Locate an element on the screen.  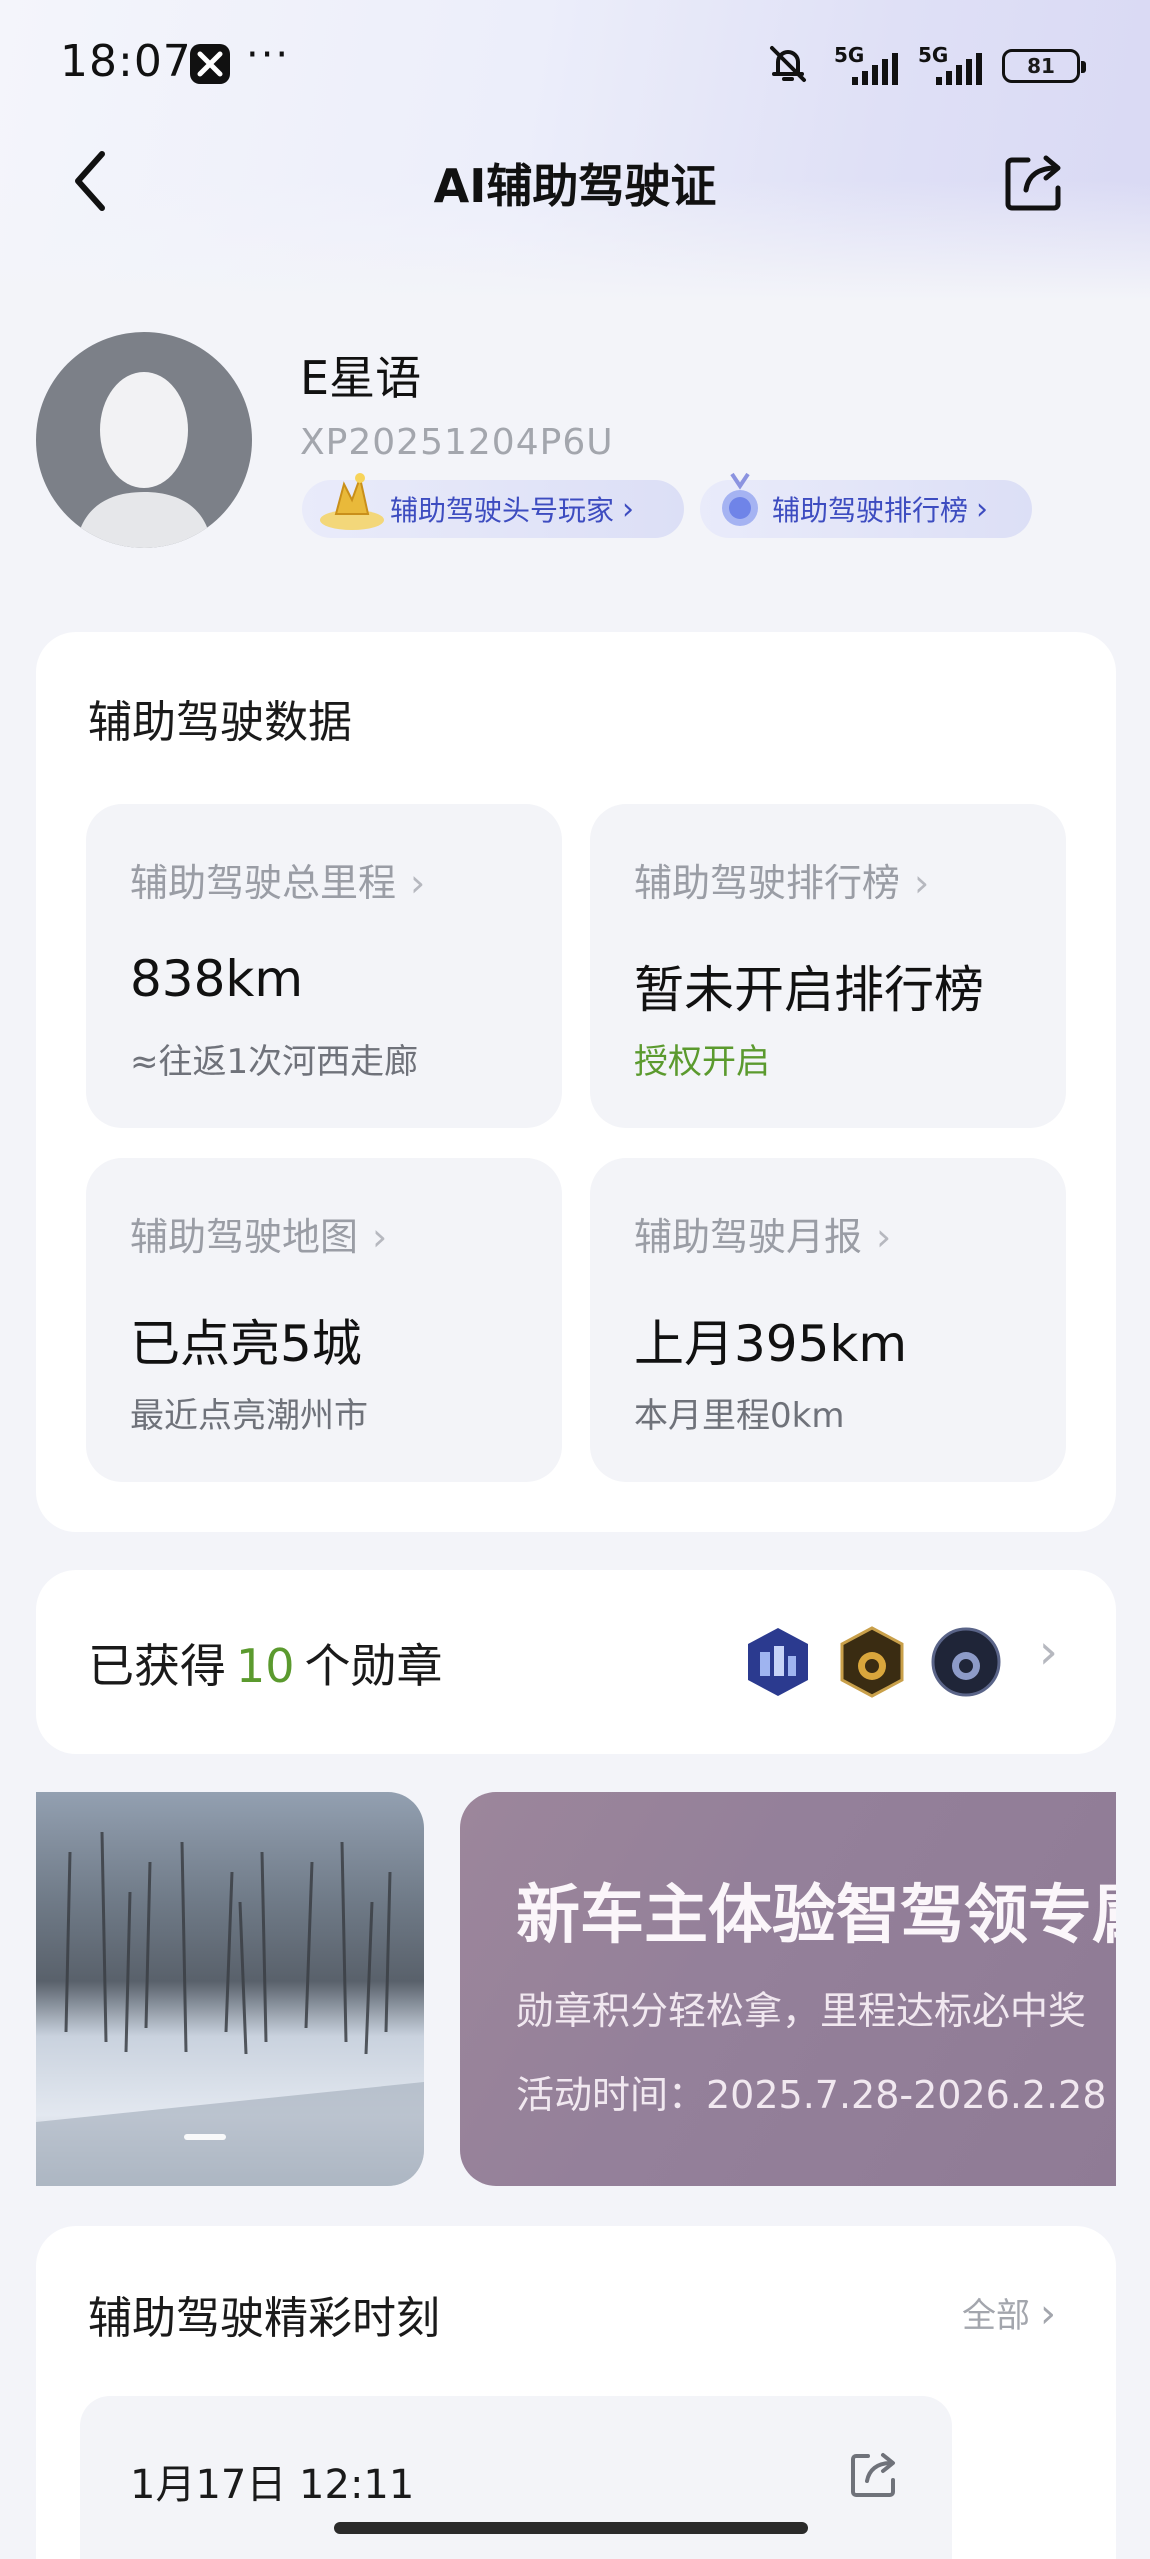
tile-driving-map: 辅助驾驶地图 › 已点亮5城 最近点亮潮州市 is located at coordinates (324, 1320).